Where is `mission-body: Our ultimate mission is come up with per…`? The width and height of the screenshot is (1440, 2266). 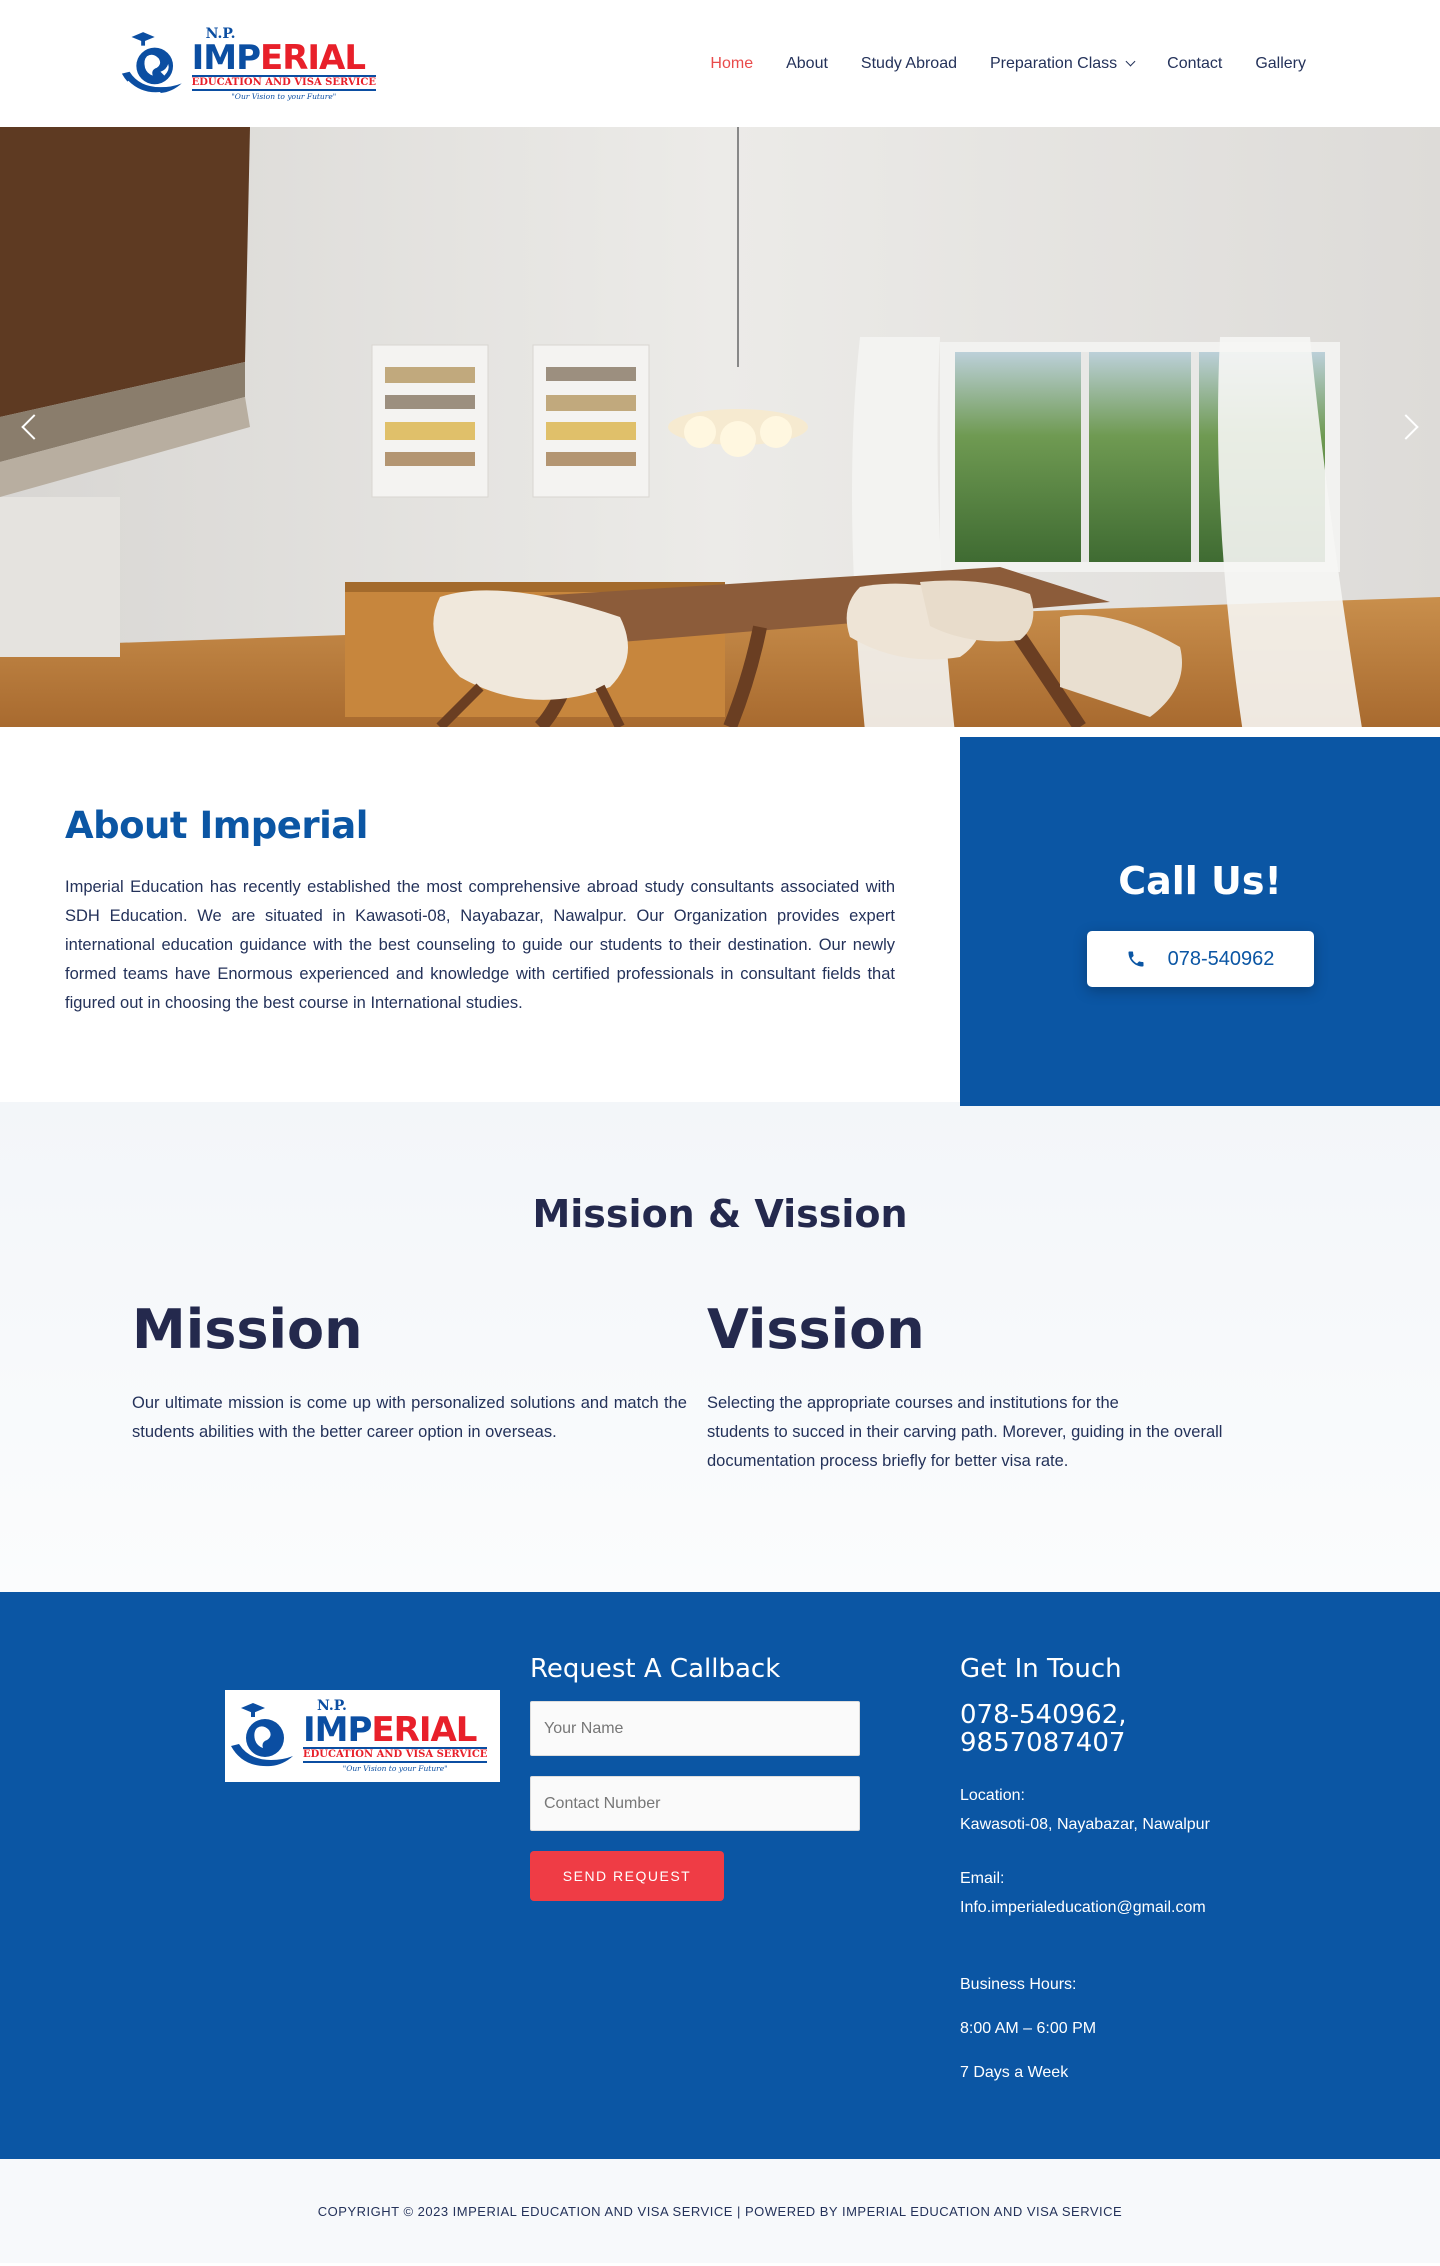 mission-body: Our ultimate mission is come up with per… is located at coordinates (409, 1417).